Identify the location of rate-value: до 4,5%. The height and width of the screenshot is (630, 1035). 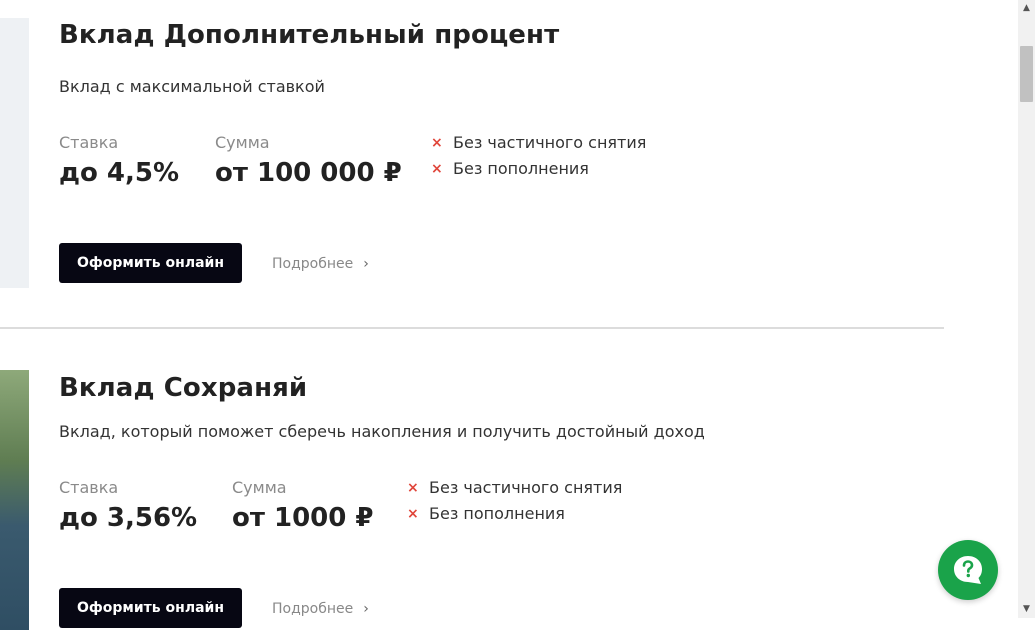
(119, 173).